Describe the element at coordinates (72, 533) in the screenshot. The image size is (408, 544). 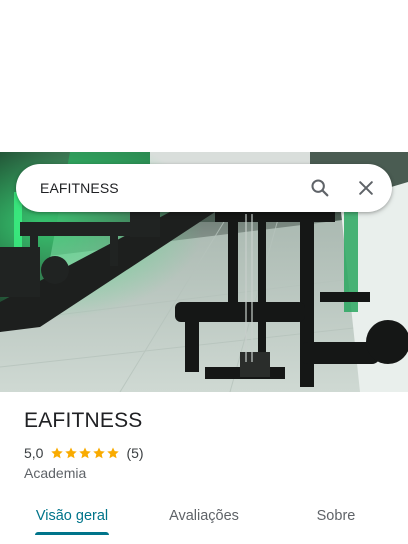
I see `active-tab-indicator` at that location.